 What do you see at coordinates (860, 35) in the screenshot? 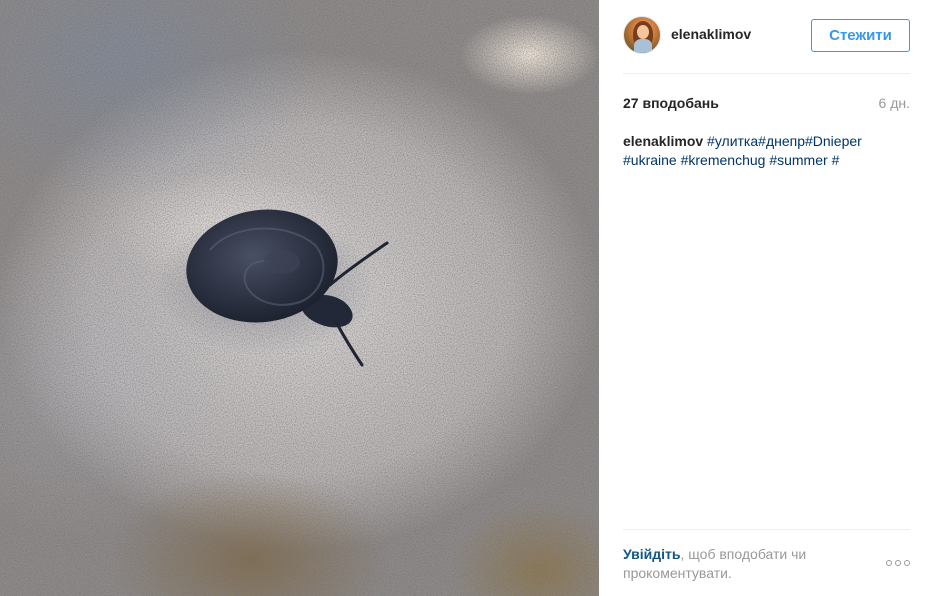
I see `follow-button: Стежити` at bounding box center [860, 35].